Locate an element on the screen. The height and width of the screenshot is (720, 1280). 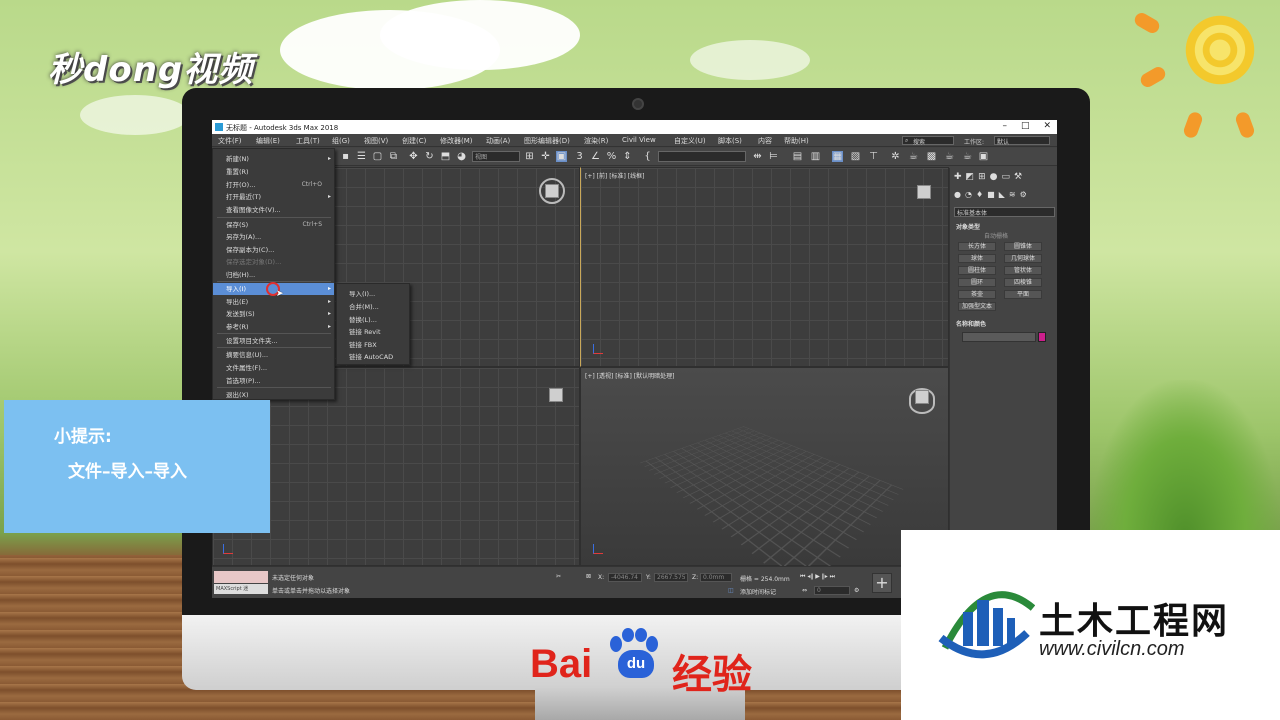
menu-item-new: 新建(N) ▸ is located at coordinates (273, 159).